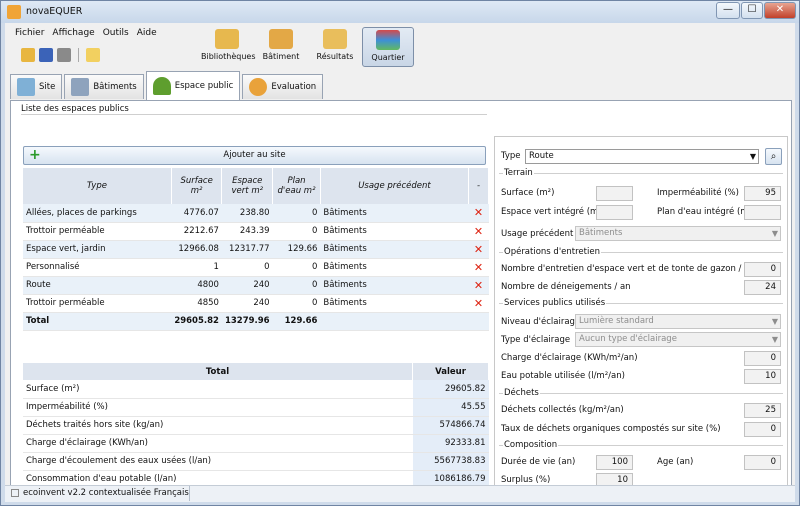 This screenshot has width=800, height=506. I want to click on age-field: 0, so click(762, 462).